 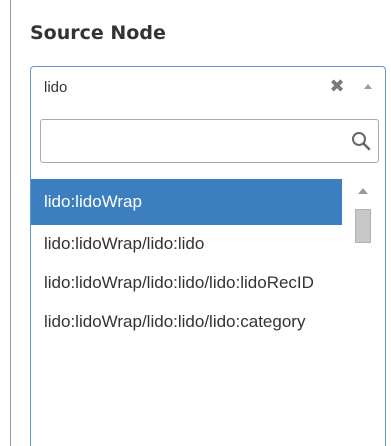 What do you see at coordinates (186, 202) in the screenshot?
I see `list-item: lido:lidoWrap` at bounding box center [186, 202].